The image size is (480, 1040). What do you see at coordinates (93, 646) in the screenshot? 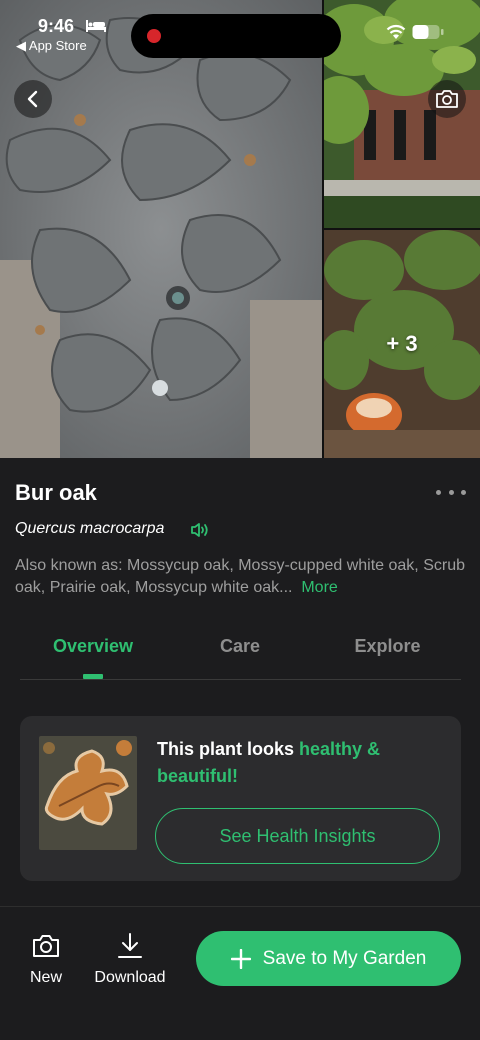
I see `tab-overview: Overview` at bounding box center [93, 646].